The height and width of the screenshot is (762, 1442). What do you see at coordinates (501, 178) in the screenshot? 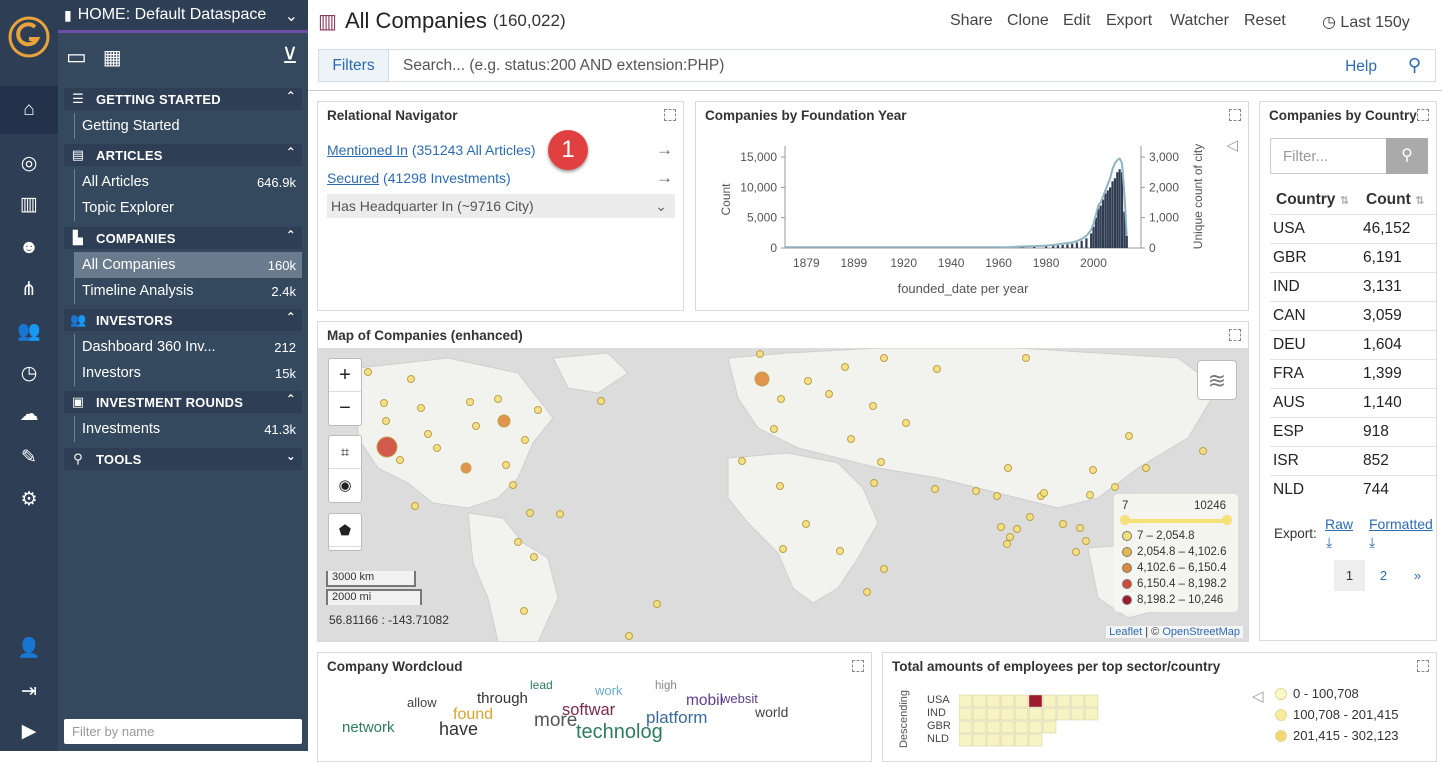
I see `relation-secured: Secured (41298 Investments)→` at bounding box center [501, 178].